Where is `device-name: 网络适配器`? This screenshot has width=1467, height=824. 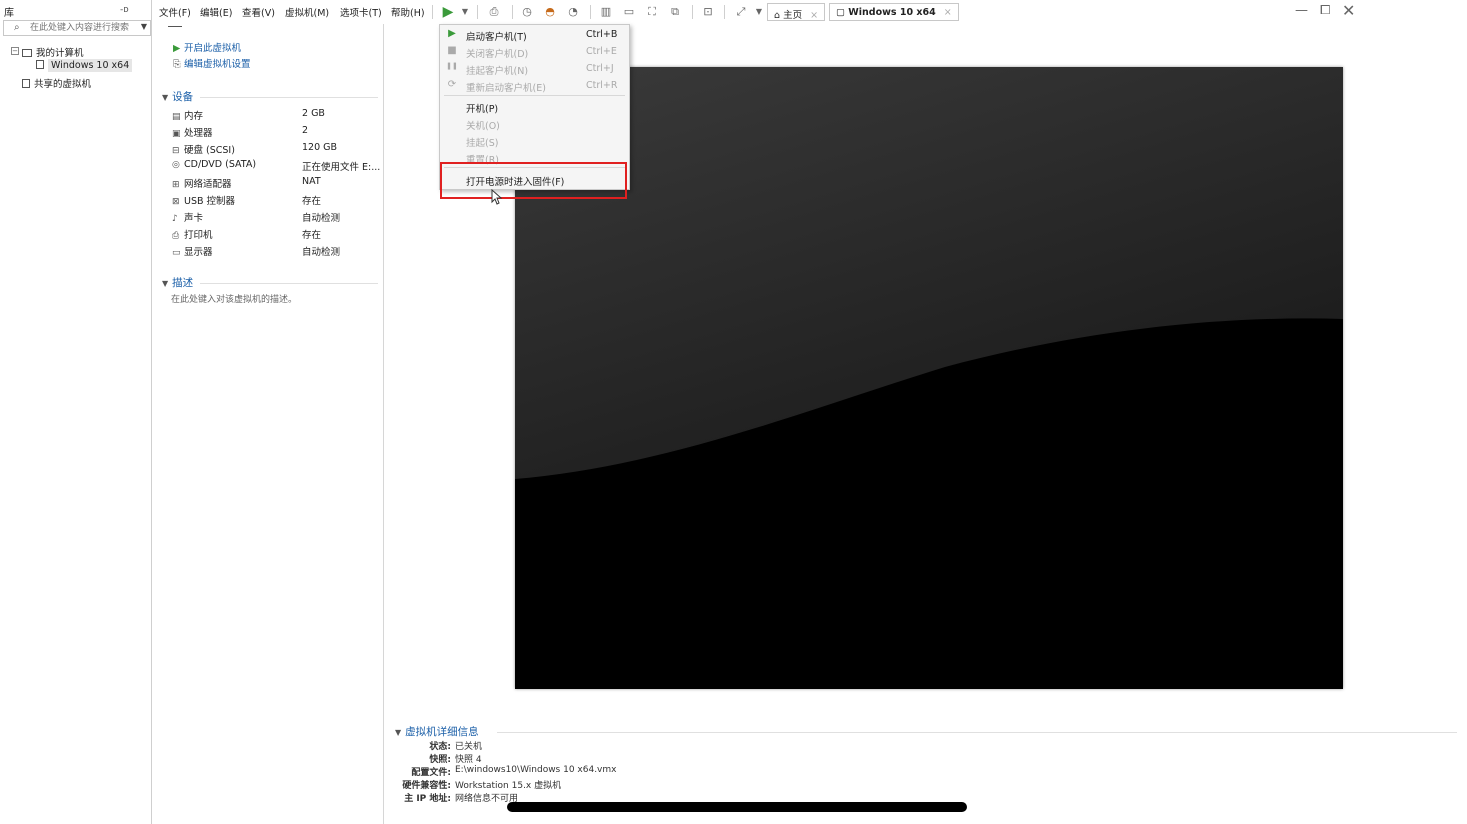
device-name: 网络适配器 is located at coordinates (208, 184).